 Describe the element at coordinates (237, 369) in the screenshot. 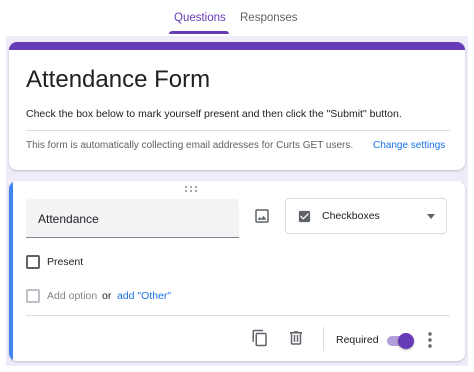

I see `frame-bottom` at that location.